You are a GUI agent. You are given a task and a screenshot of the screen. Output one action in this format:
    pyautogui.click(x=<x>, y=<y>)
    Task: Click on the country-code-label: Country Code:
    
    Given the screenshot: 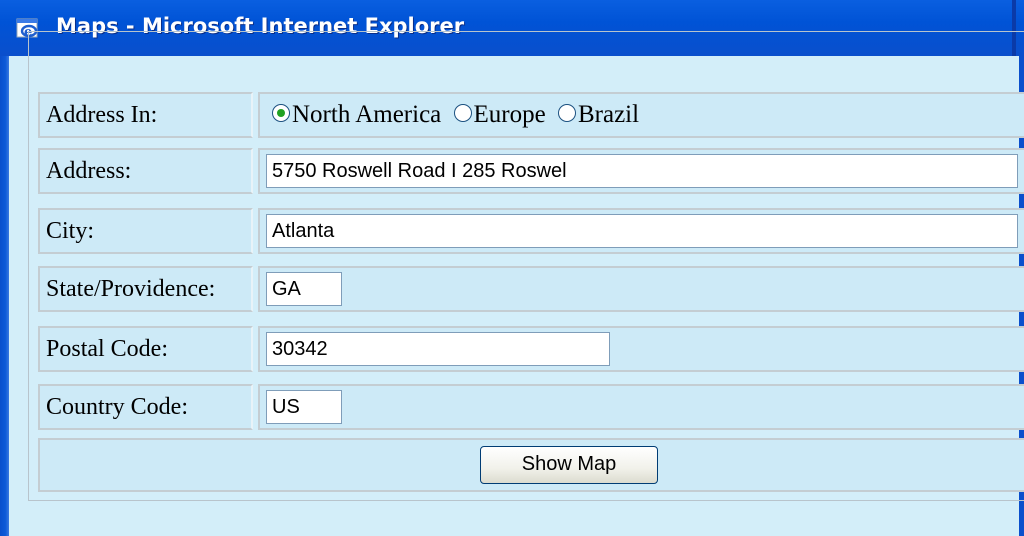 What is the action you would take?
    pyautogui.click(x=117, y=407)
    